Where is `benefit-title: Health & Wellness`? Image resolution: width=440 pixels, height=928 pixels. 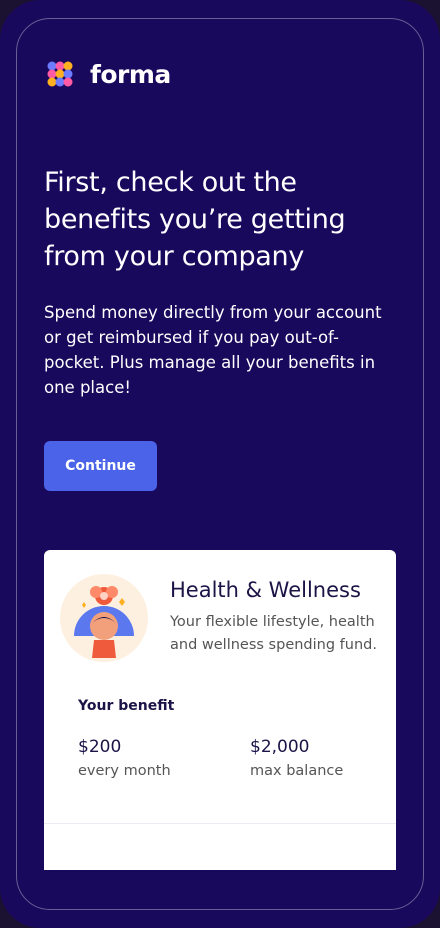
benefit-title: Health & Wellness is located at coordinates (265, 590).